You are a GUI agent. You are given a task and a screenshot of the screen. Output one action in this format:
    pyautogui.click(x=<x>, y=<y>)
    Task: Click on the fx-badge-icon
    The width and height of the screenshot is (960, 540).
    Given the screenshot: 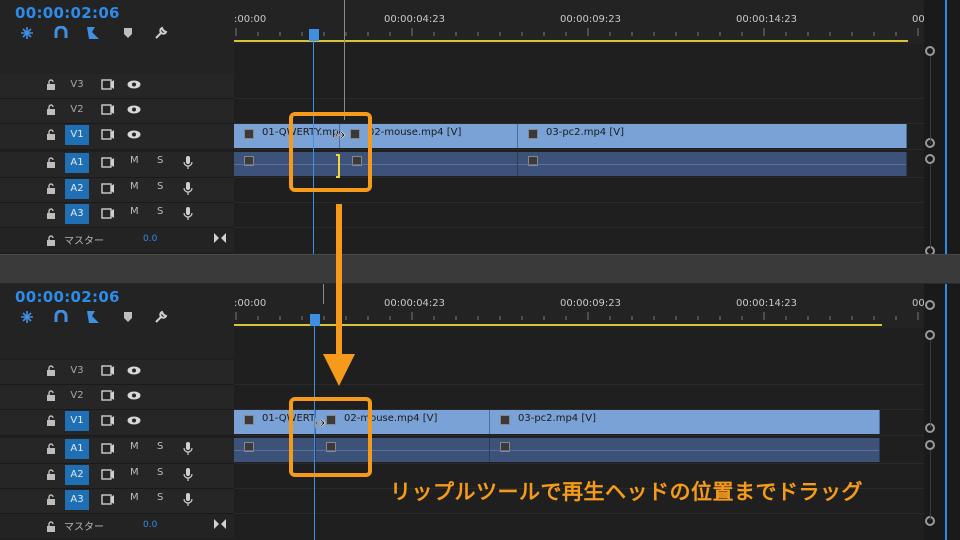 What is the action you would take?
    pyautogui.click(x=505, y=420)
    